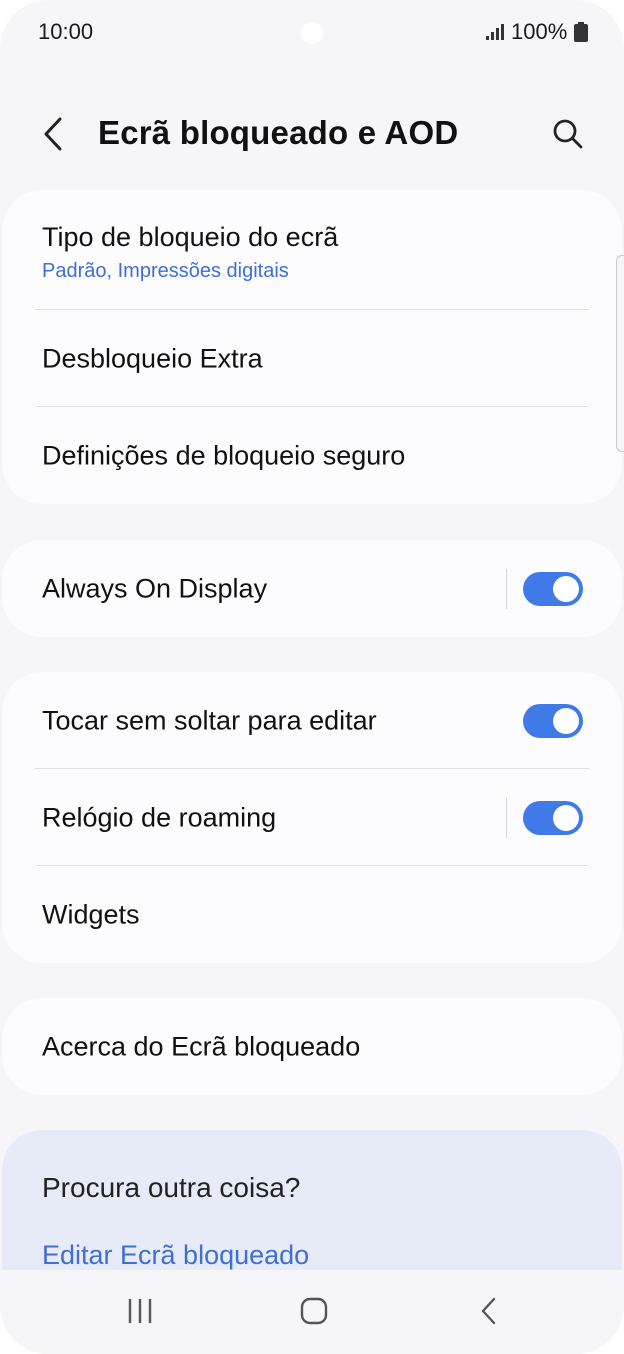  Describe the element at coordinates (159, 817) in the screenshot. I see `roaming-clock-title: Relógio de roaming` at that location.